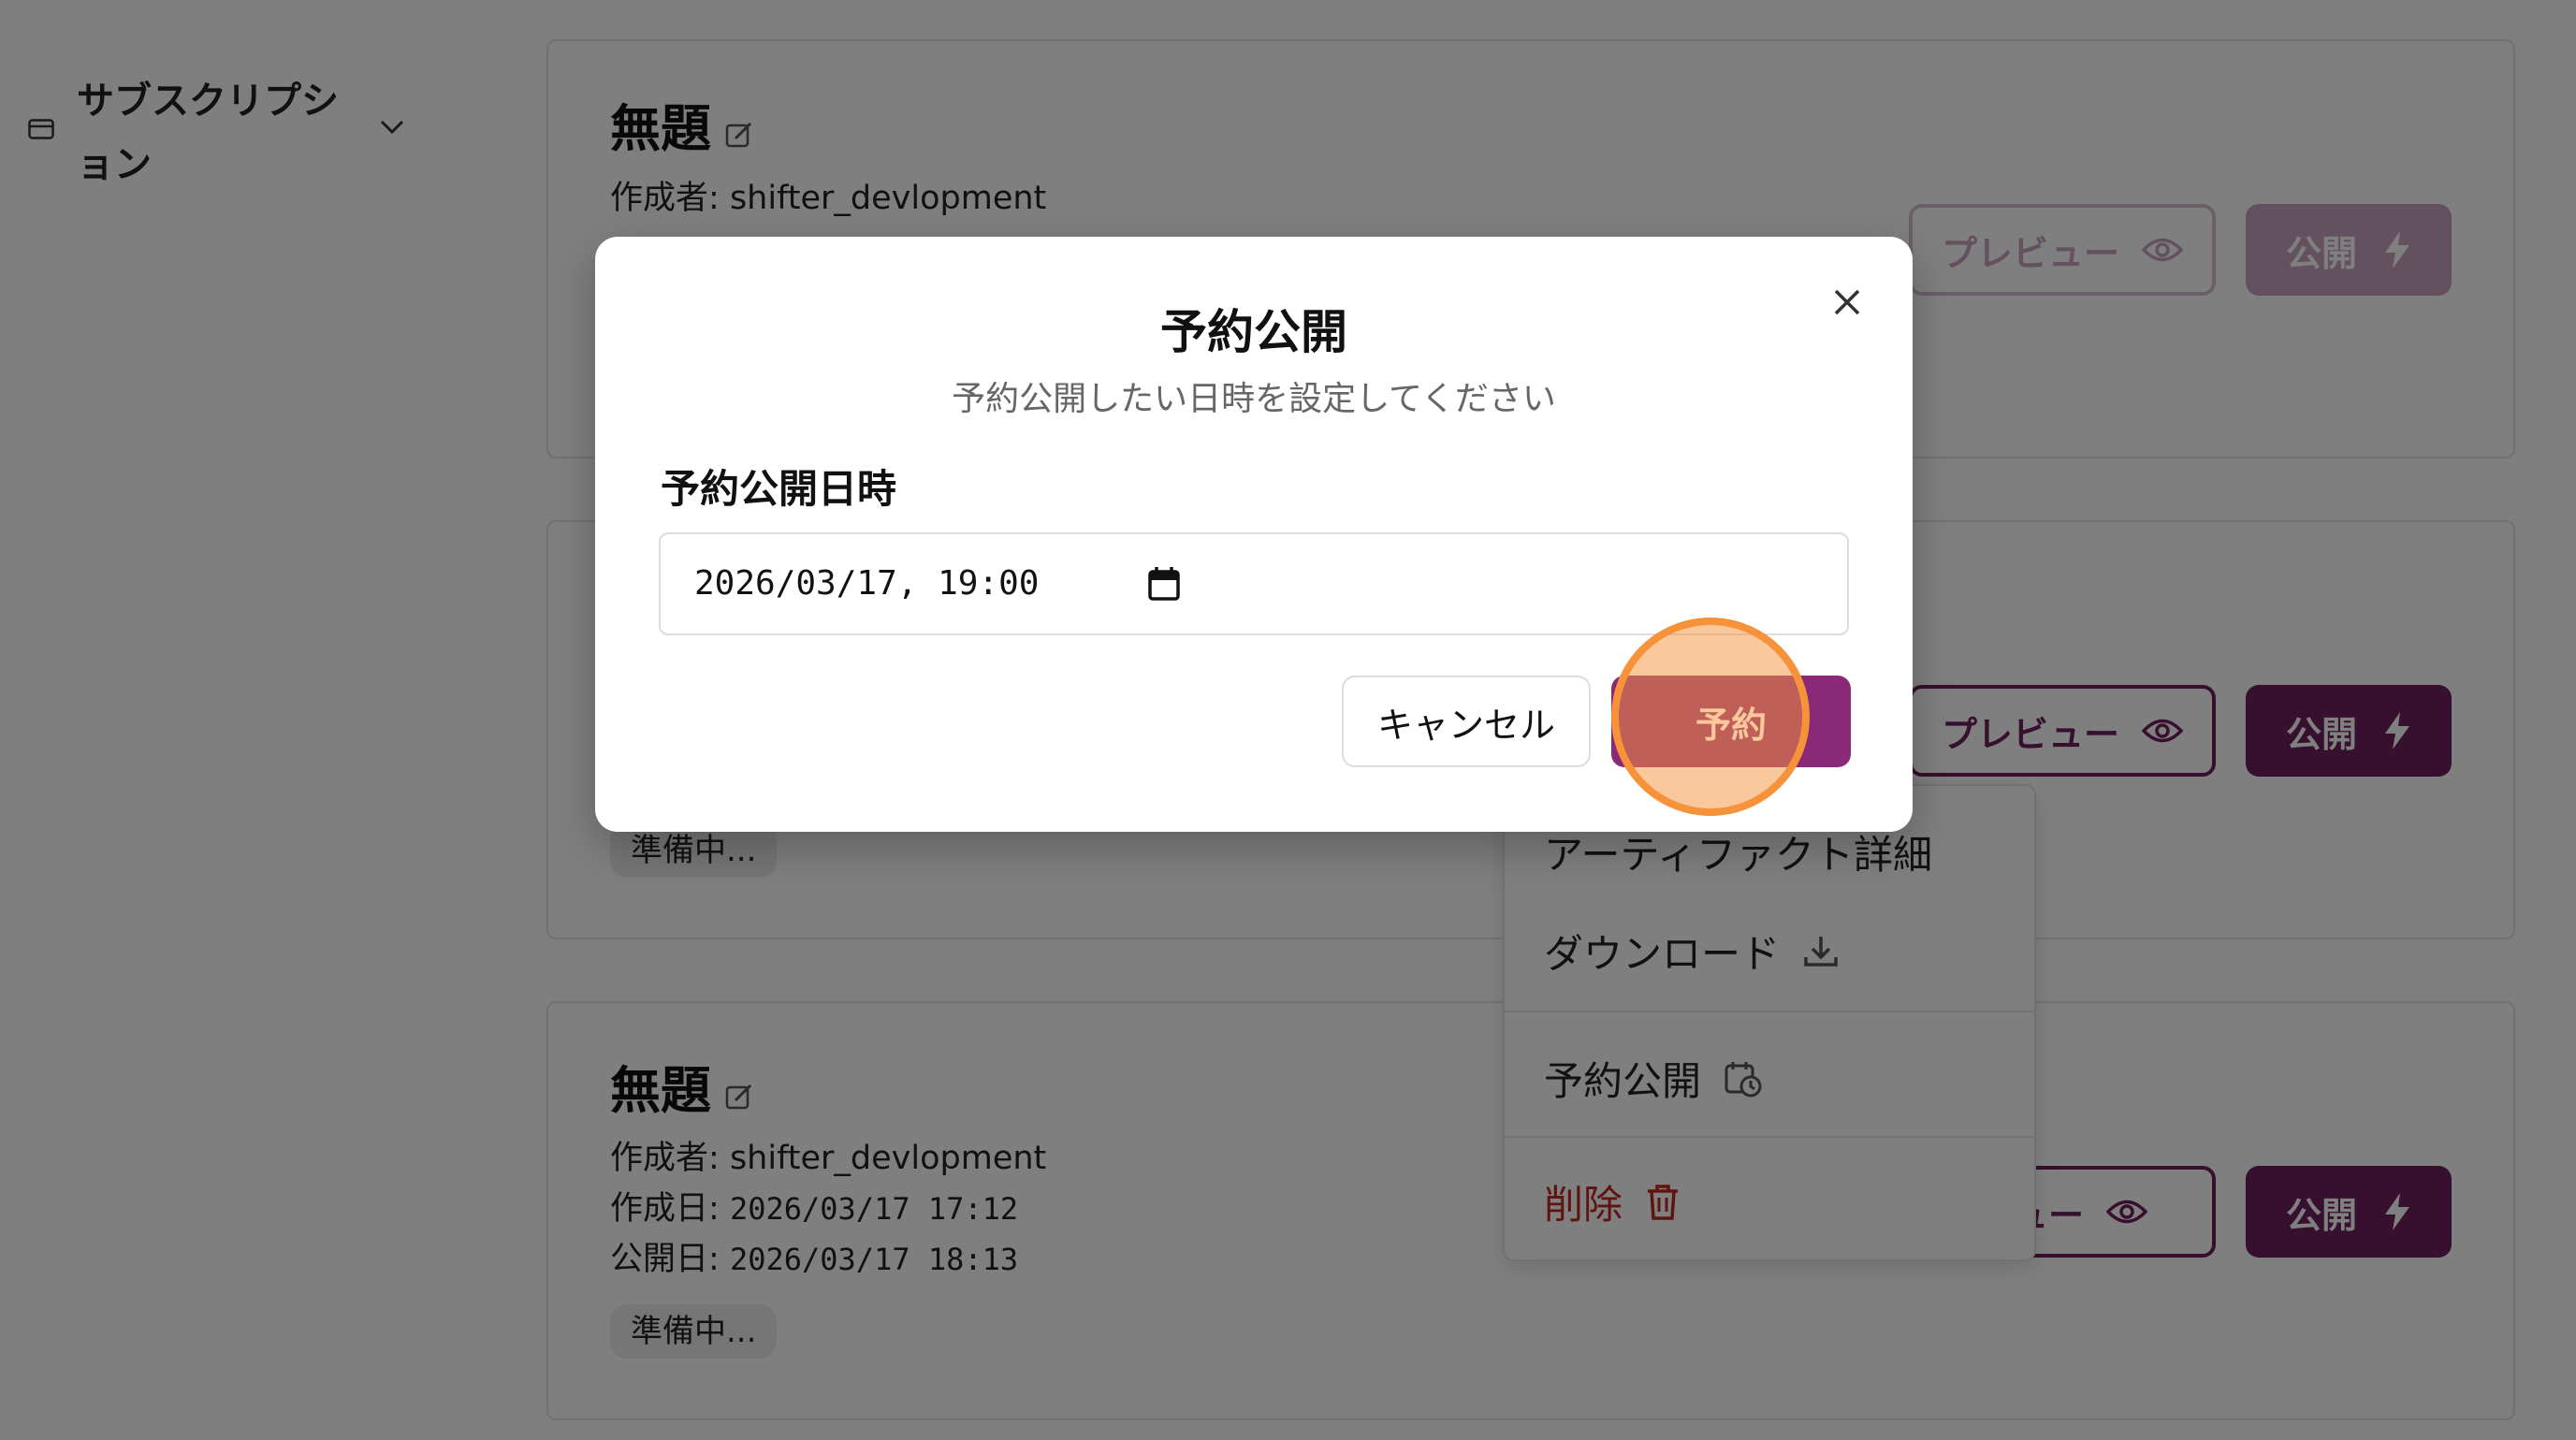  I want to click on datetime-input: 2026/03/17, 19:00, so click(1254, 583).